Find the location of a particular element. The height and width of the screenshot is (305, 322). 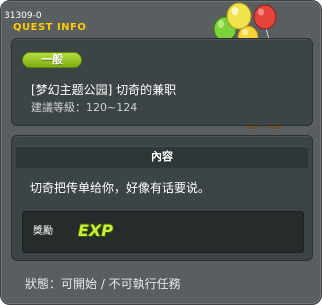

content-header-label: 內容 is located at coordinates (162, 156).